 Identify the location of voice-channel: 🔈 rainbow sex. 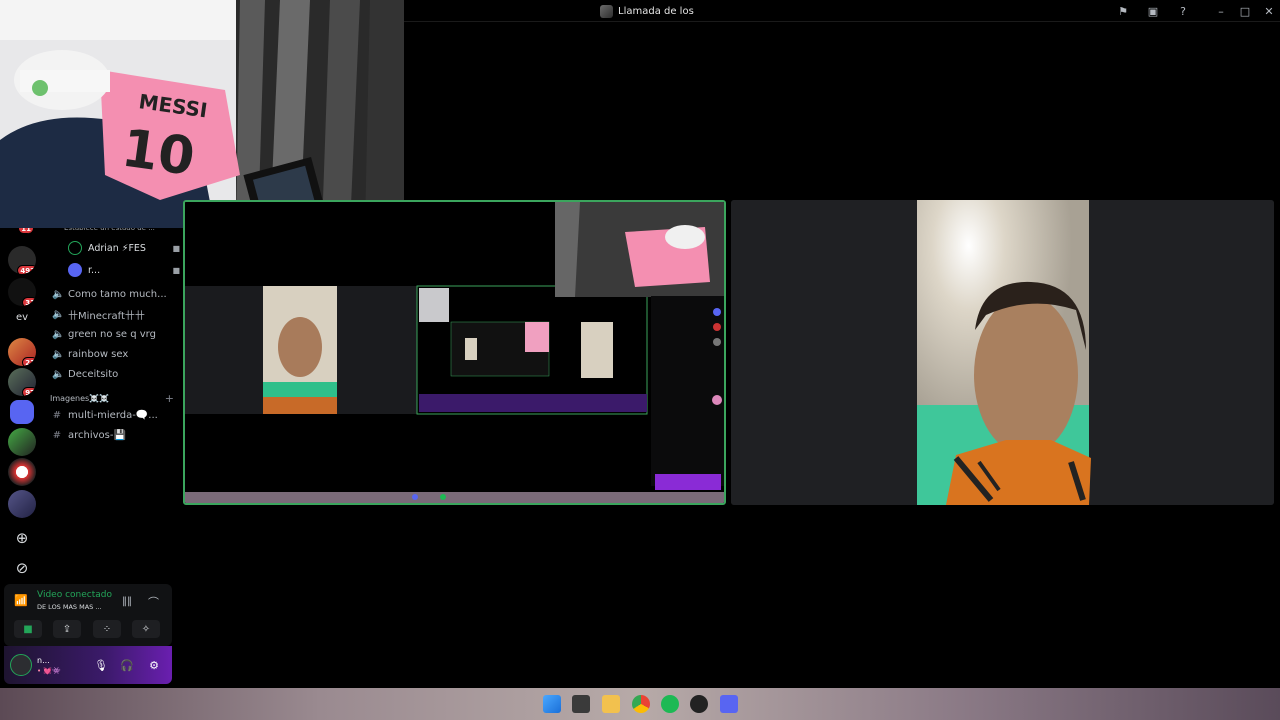
(113, 354).